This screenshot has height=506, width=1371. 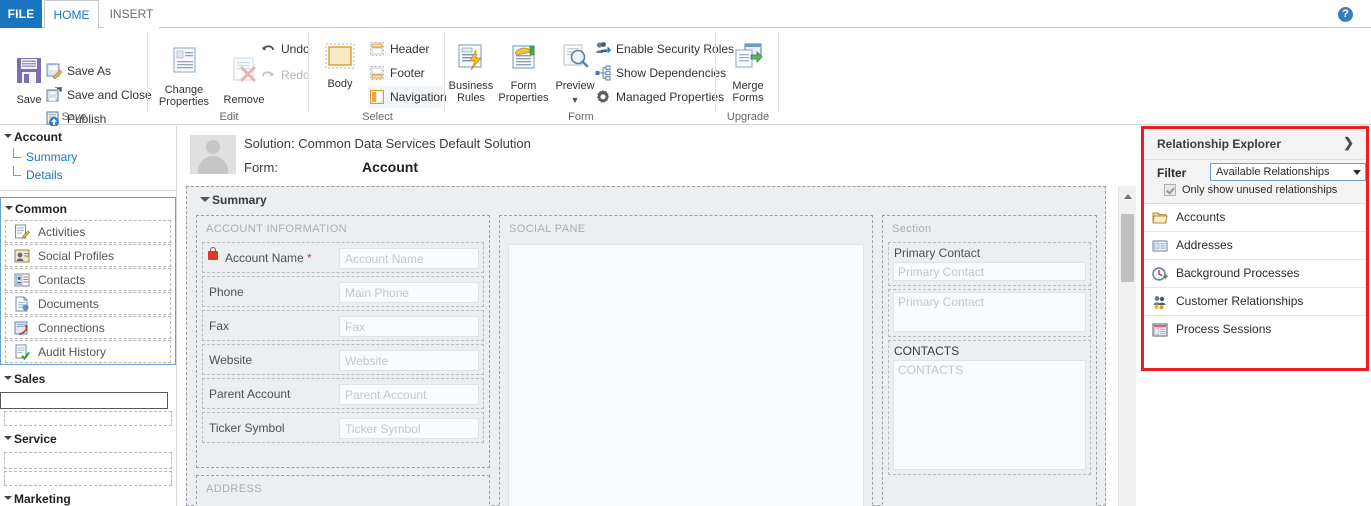 I want to click on header-icon, so click(x=377, y=49).